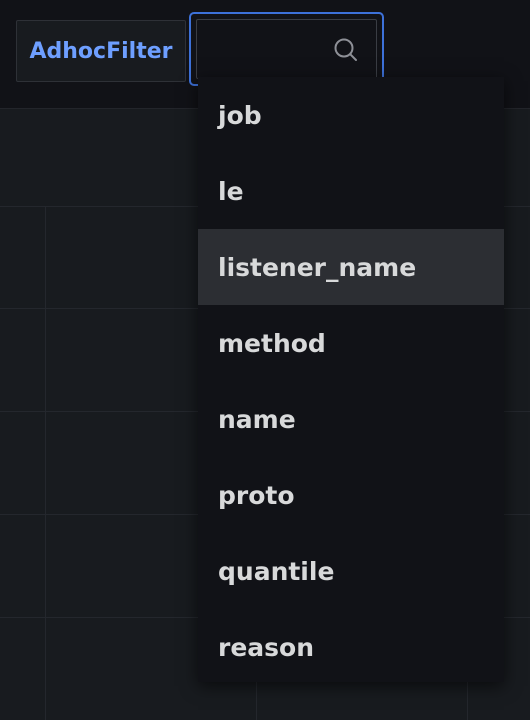 The width and height of the screenshot is (530, 720). What do you see at coordinates (257, 49) in the screenshot?
I see `filter-key-search-input` at bounding box center [257, 49].